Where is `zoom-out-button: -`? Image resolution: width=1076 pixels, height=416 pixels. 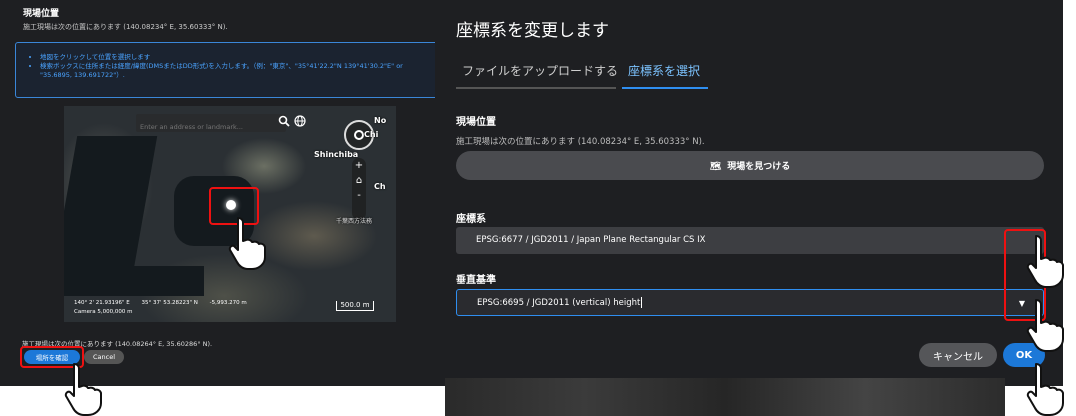
zoom-out-button: - is located at coordinates (359, 195).